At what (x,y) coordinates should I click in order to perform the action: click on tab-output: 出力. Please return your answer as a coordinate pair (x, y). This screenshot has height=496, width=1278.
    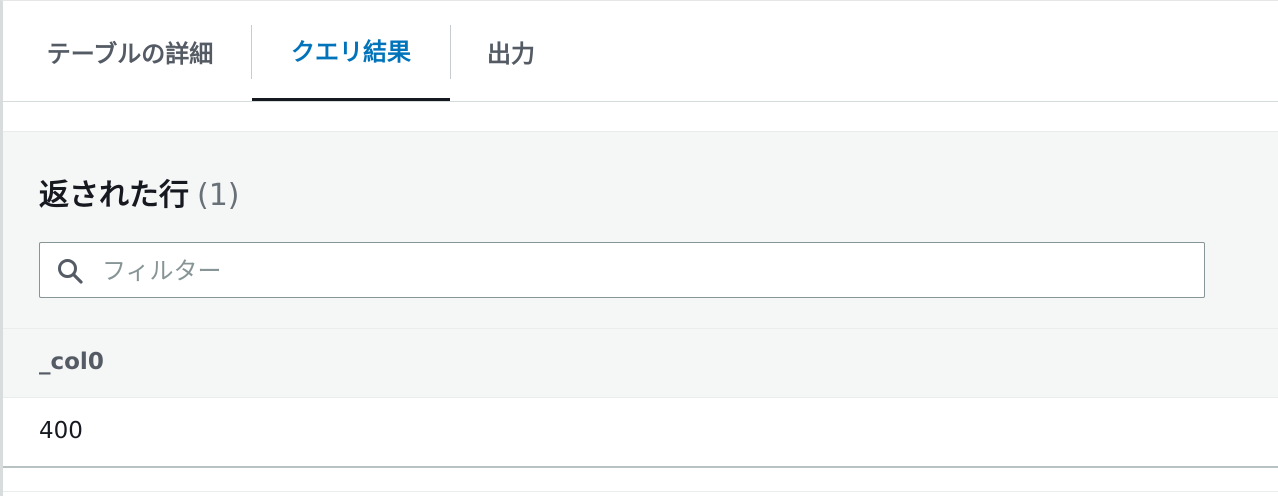
    Looking at the image, I should click on (511, 51).